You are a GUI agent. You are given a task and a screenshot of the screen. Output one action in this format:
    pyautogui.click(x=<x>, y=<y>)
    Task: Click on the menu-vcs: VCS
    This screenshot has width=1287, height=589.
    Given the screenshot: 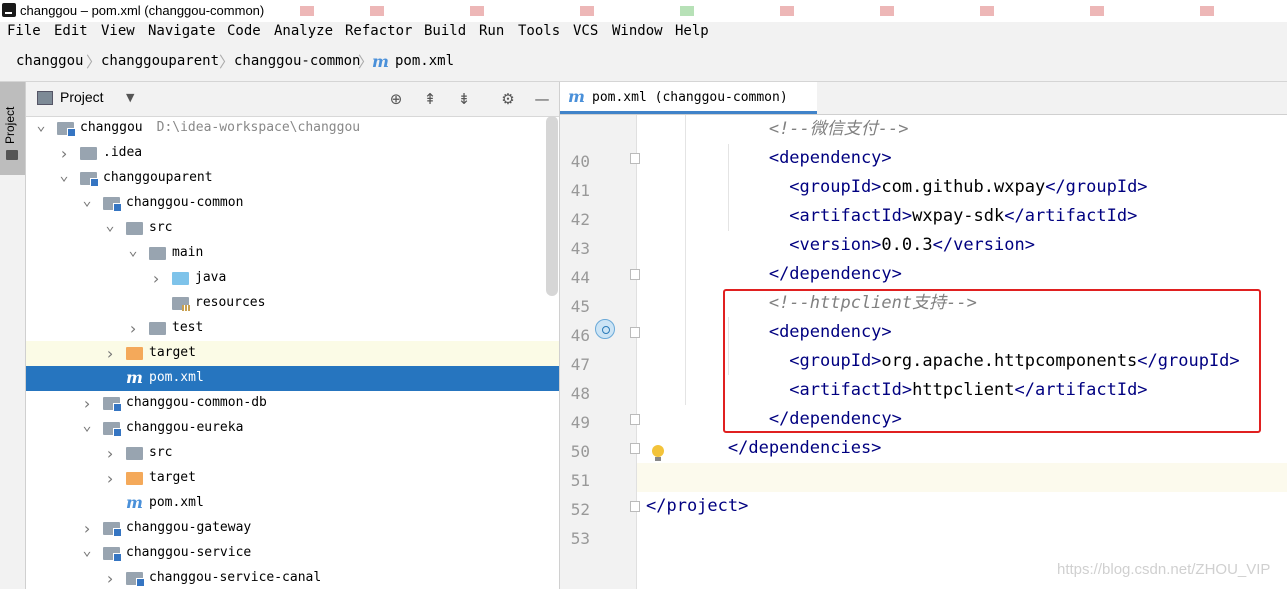 What is the action you would take?
    pyautogui.click(x=585, y=31)
    